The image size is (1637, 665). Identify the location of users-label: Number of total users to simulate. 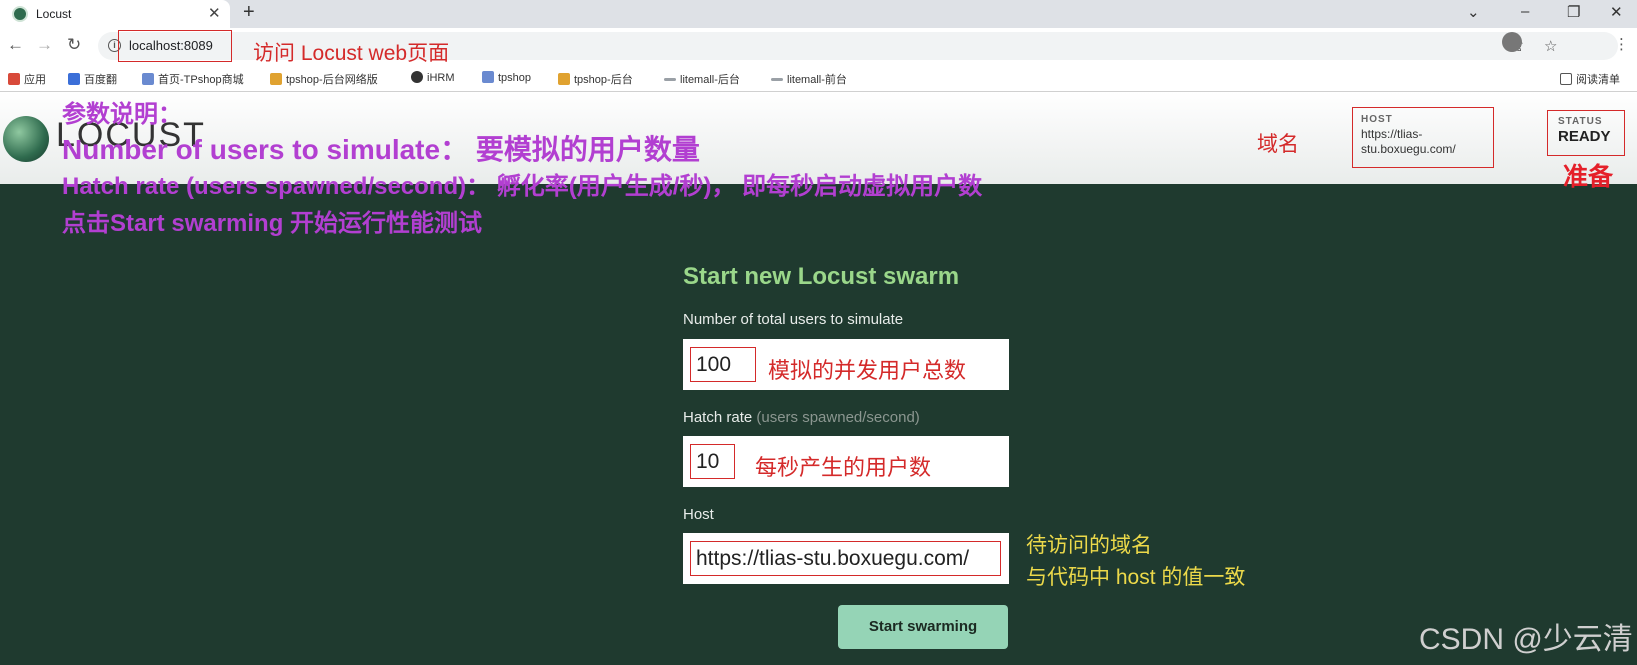
(793, 319).